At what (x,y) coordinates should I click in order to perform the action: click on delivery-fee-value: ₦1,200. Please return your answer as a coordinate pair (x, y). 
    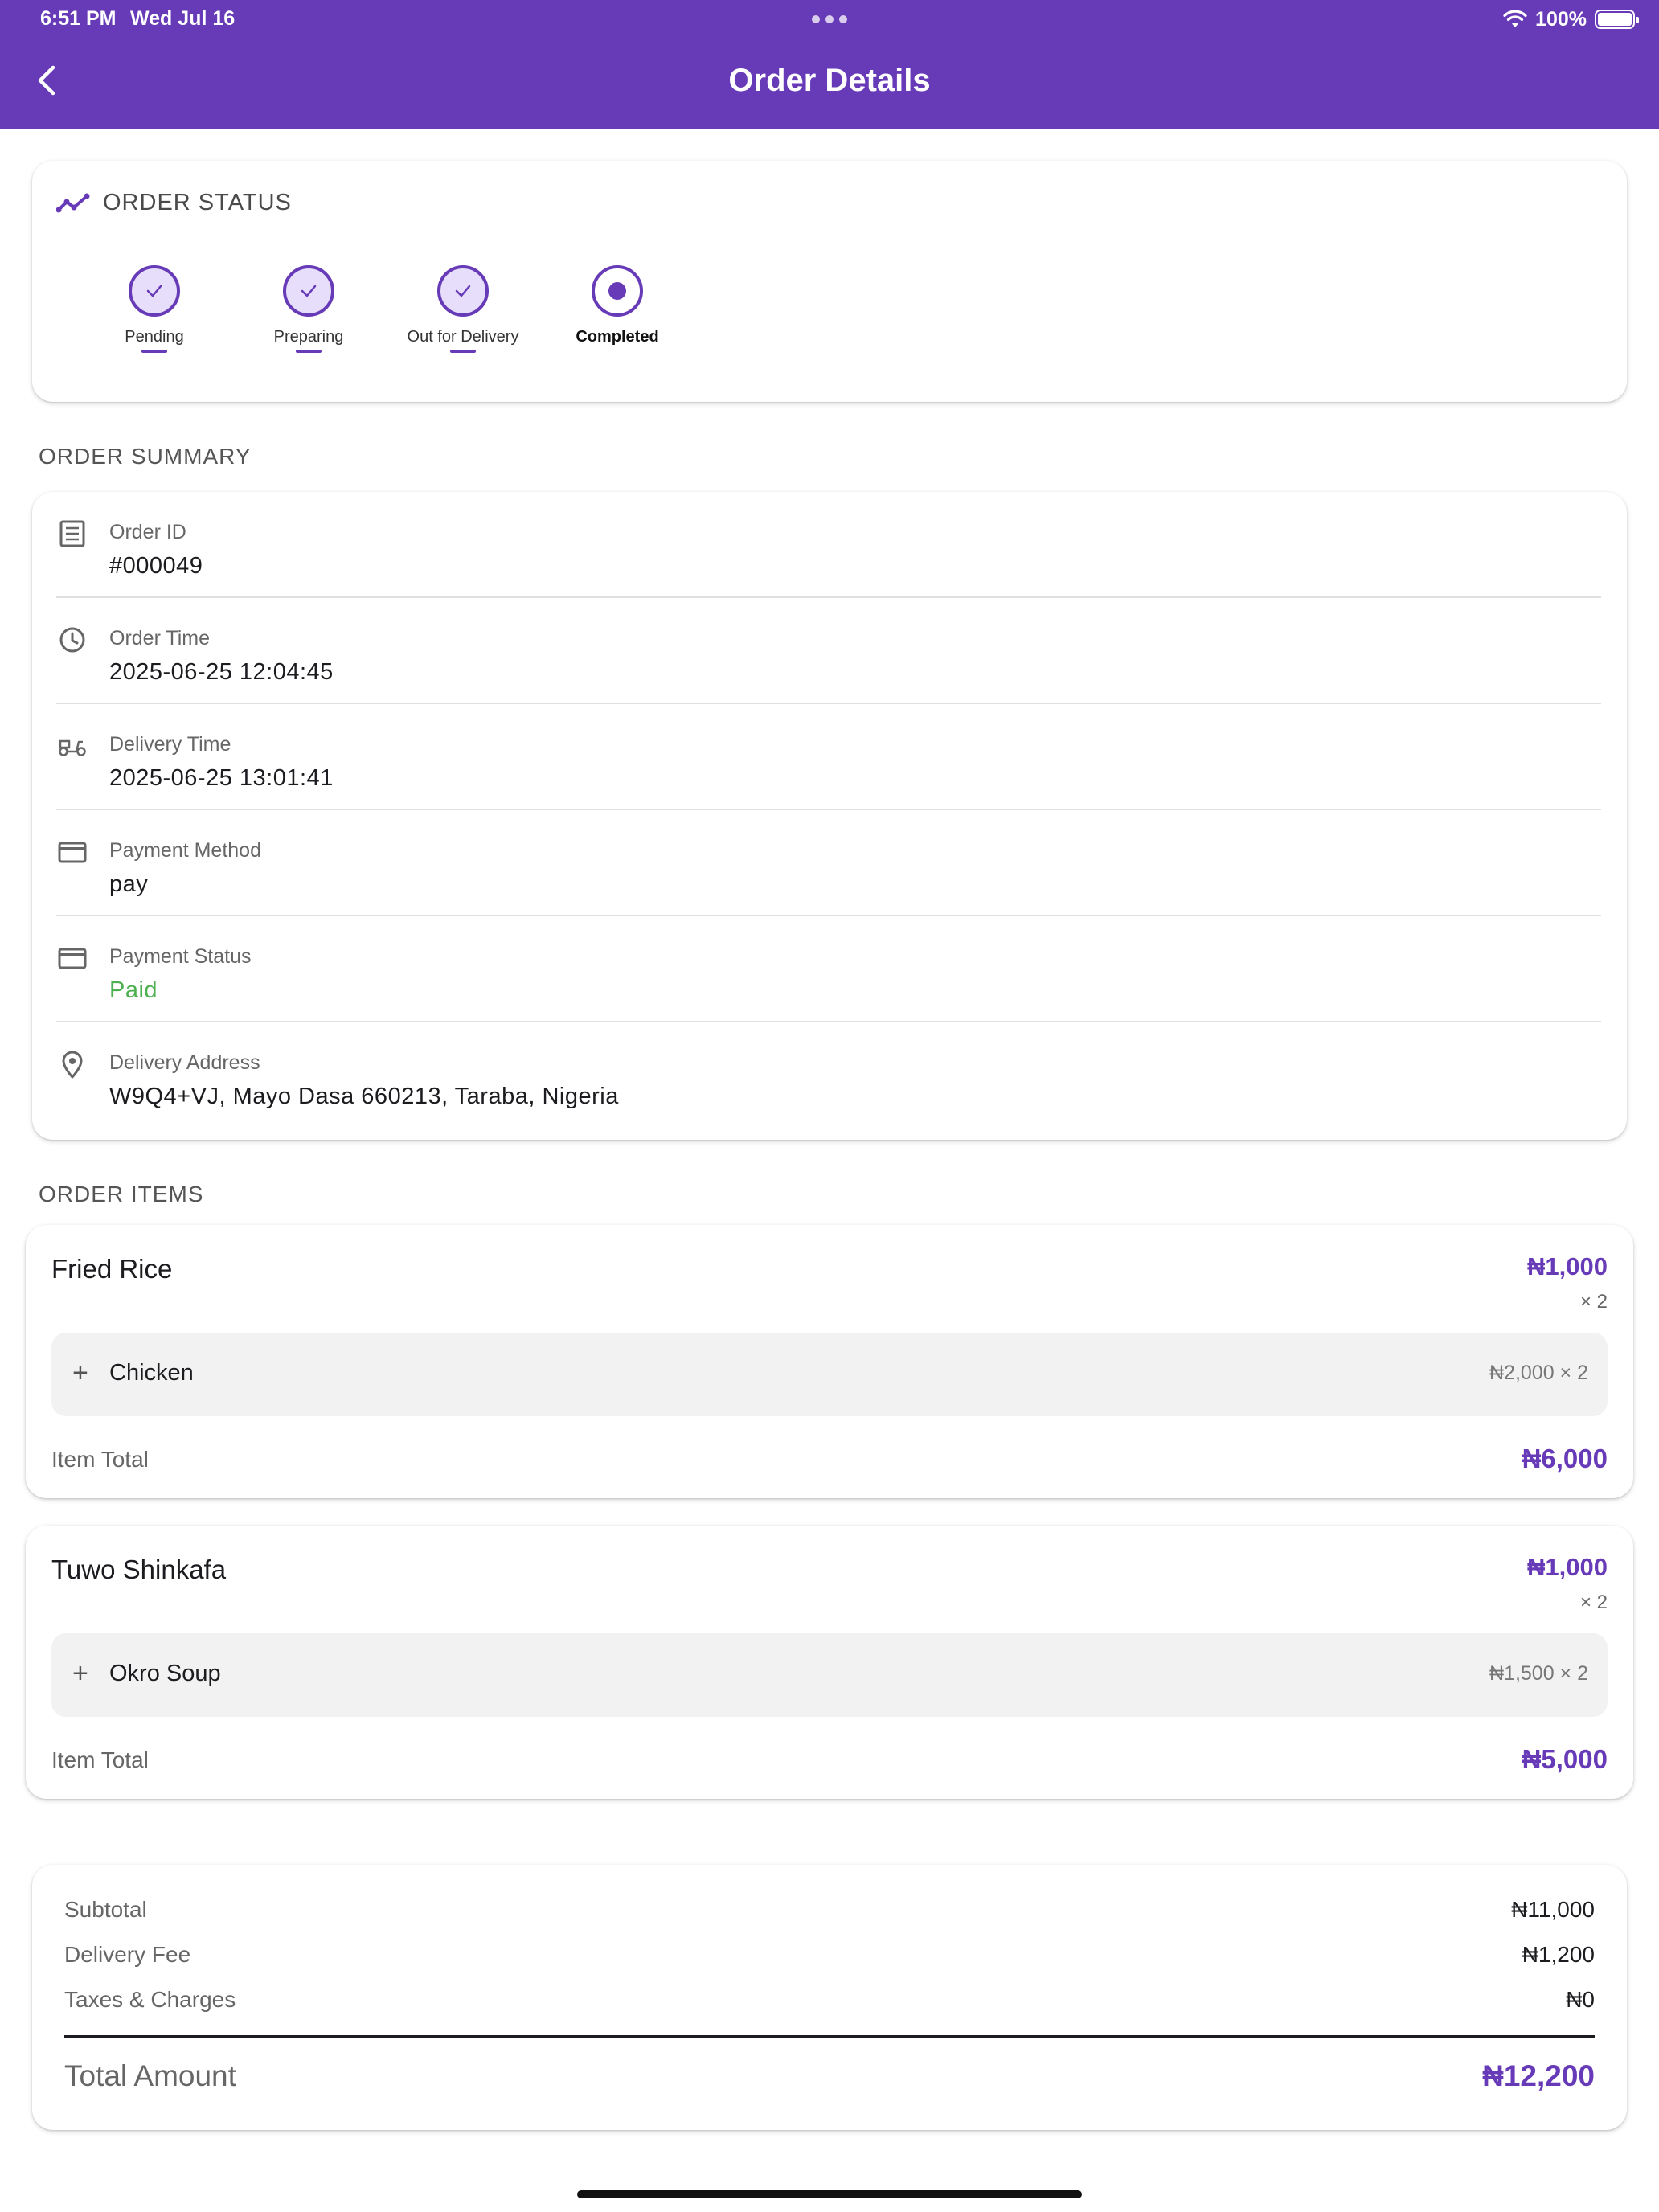
    Looking at the image, I should click on (1558, 1955).